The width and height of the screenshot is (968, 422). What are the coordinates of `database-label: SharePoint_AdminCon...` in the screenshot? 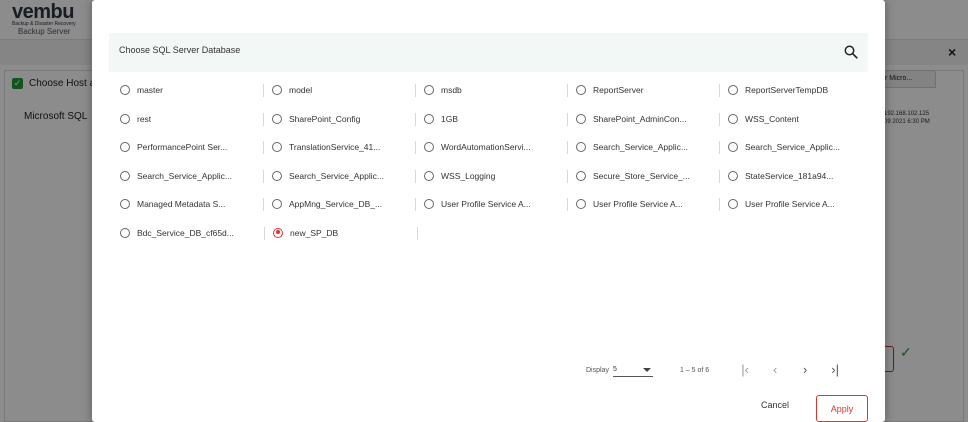 It's located at (640, 118).